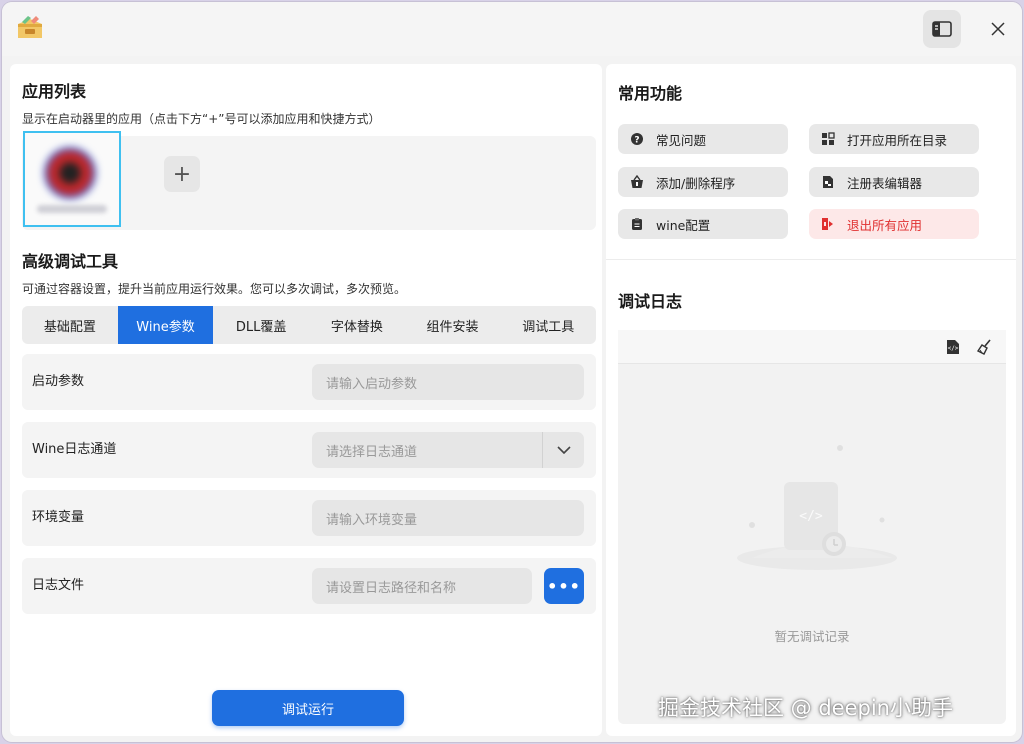 The height and width of the screenshot is (744, 1024). Describe the element at coordinates (897, 140) in the screenshot. I see `open-app-dir-label: 打开应用所在目录` at that location.